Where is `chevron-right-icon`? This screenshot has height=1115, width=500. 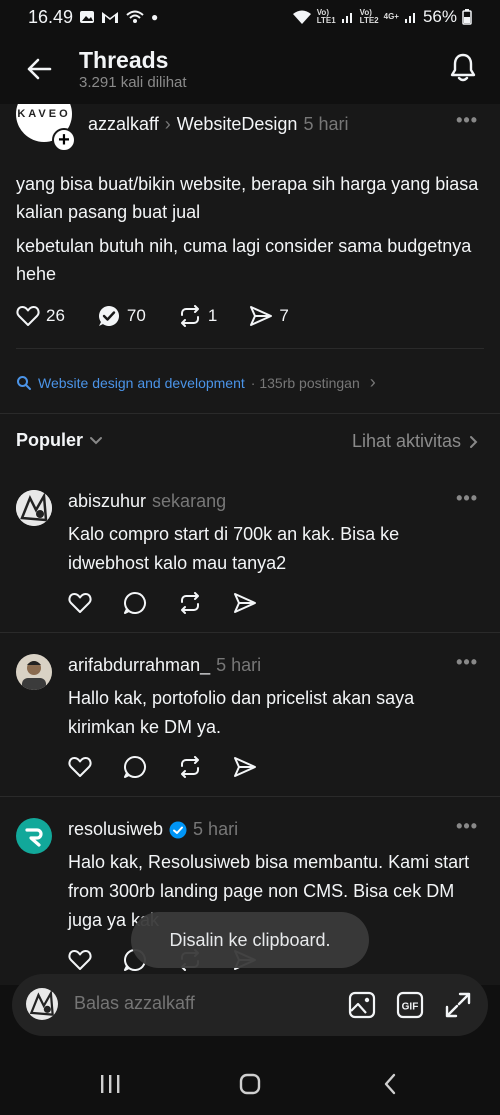 chevron-right-icon is located at coordinates (474, 441).